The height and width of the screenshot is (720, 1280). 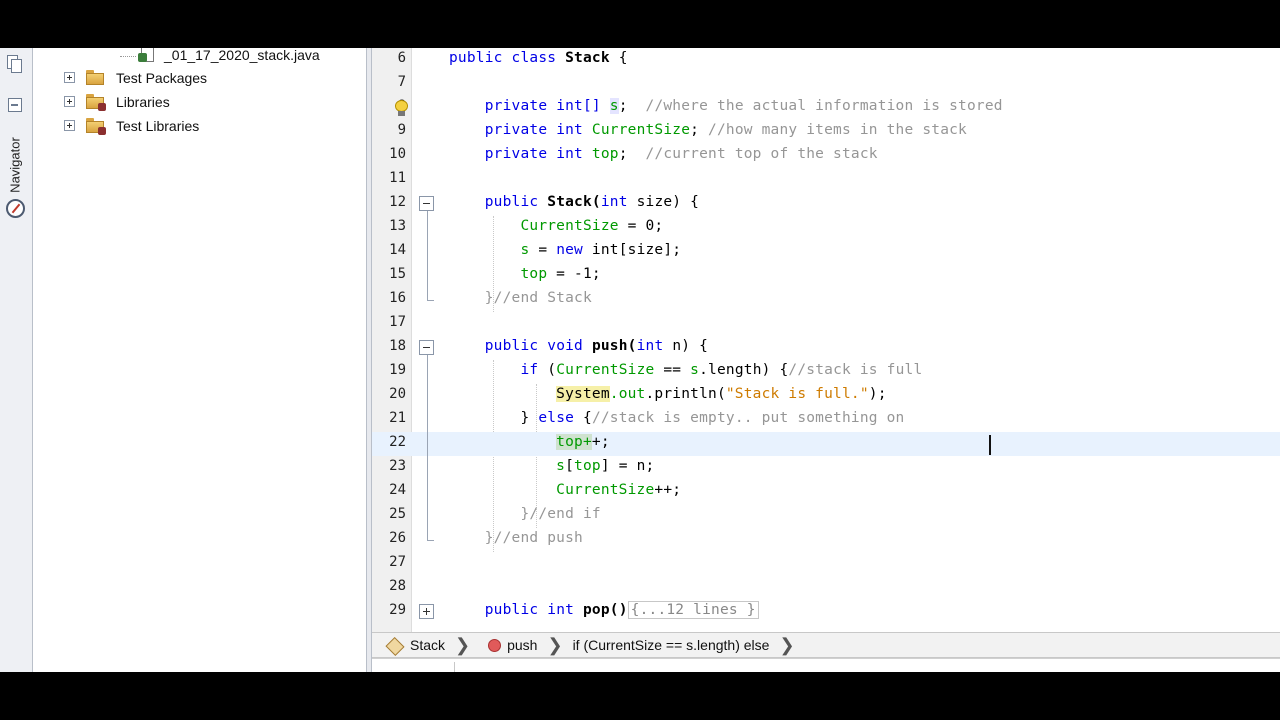 I want to click on code-line: 27, so click(x=826, y=564).